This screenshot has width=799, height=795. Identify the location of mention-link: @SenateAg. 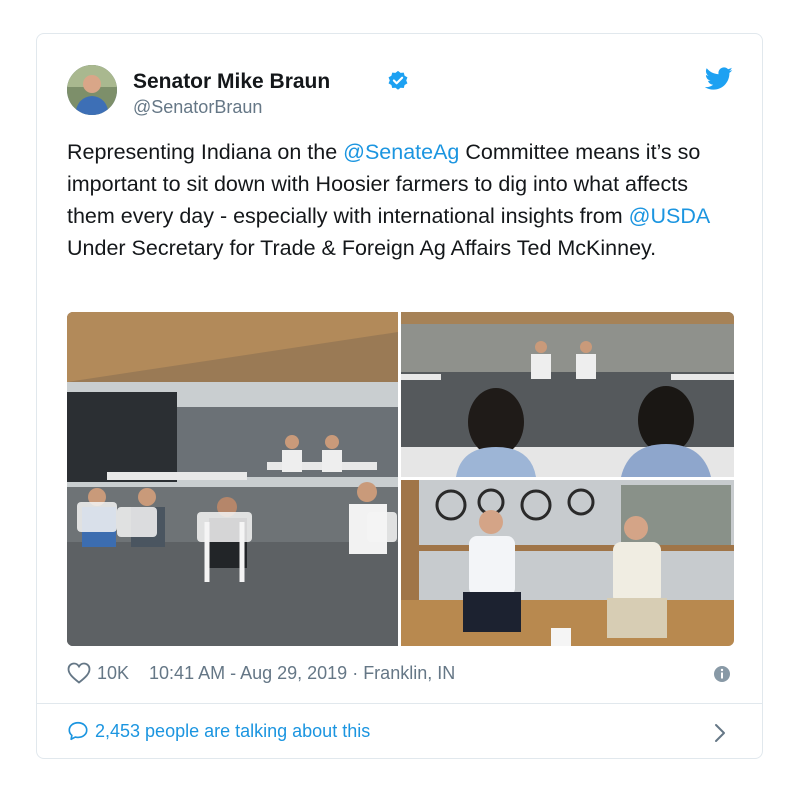
(401, 152).